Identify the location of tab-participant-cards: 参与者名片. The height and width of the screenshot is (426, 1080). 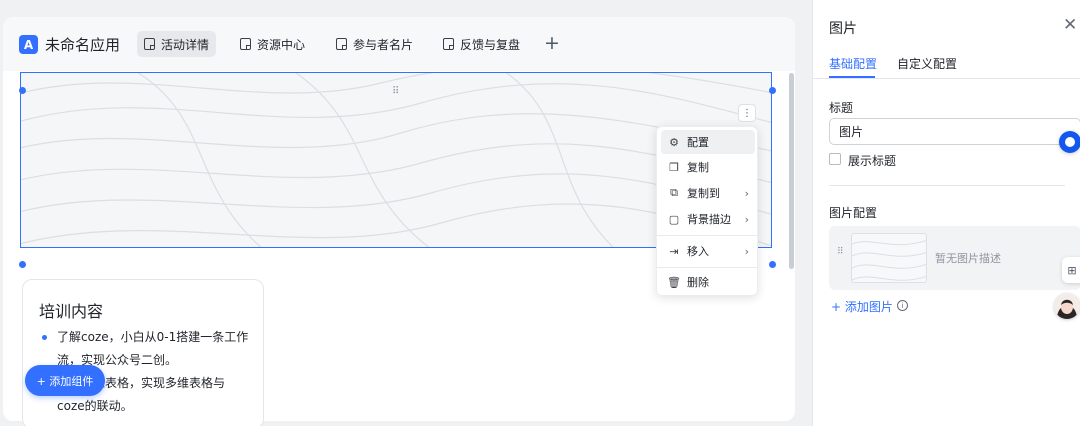
(374, 44).